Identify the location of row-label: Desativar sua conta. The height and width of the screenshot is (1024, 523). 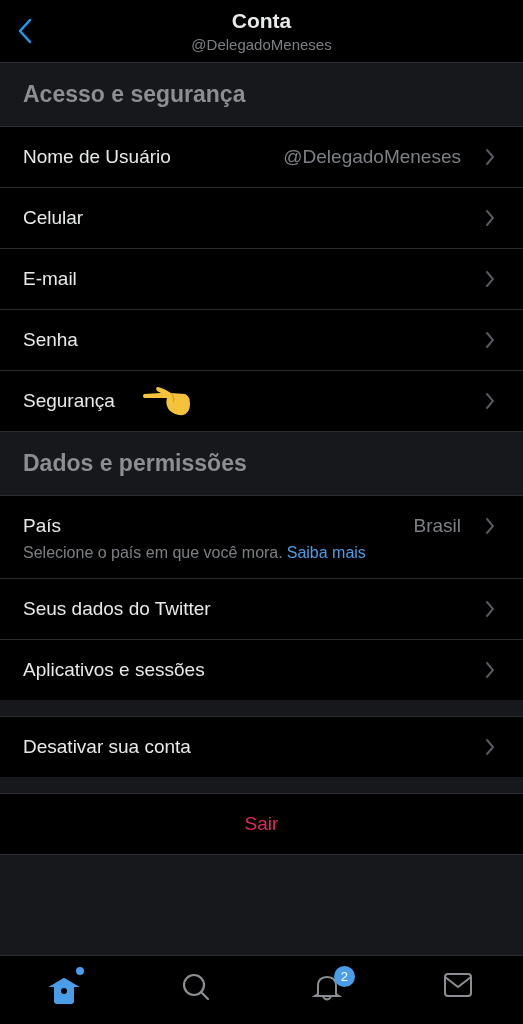
(107, 747).